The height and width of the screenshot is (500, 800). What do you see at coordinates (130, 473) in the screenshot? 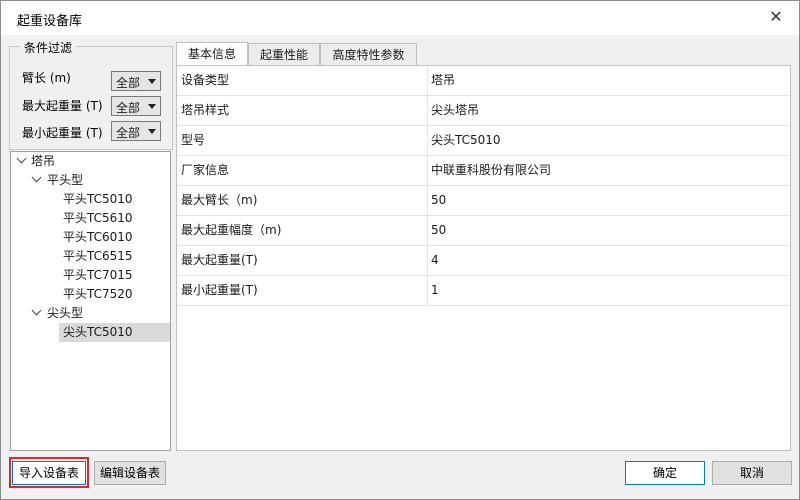
I see `edit-table-button: 编辑设备表` at bounding box center [130, 473].